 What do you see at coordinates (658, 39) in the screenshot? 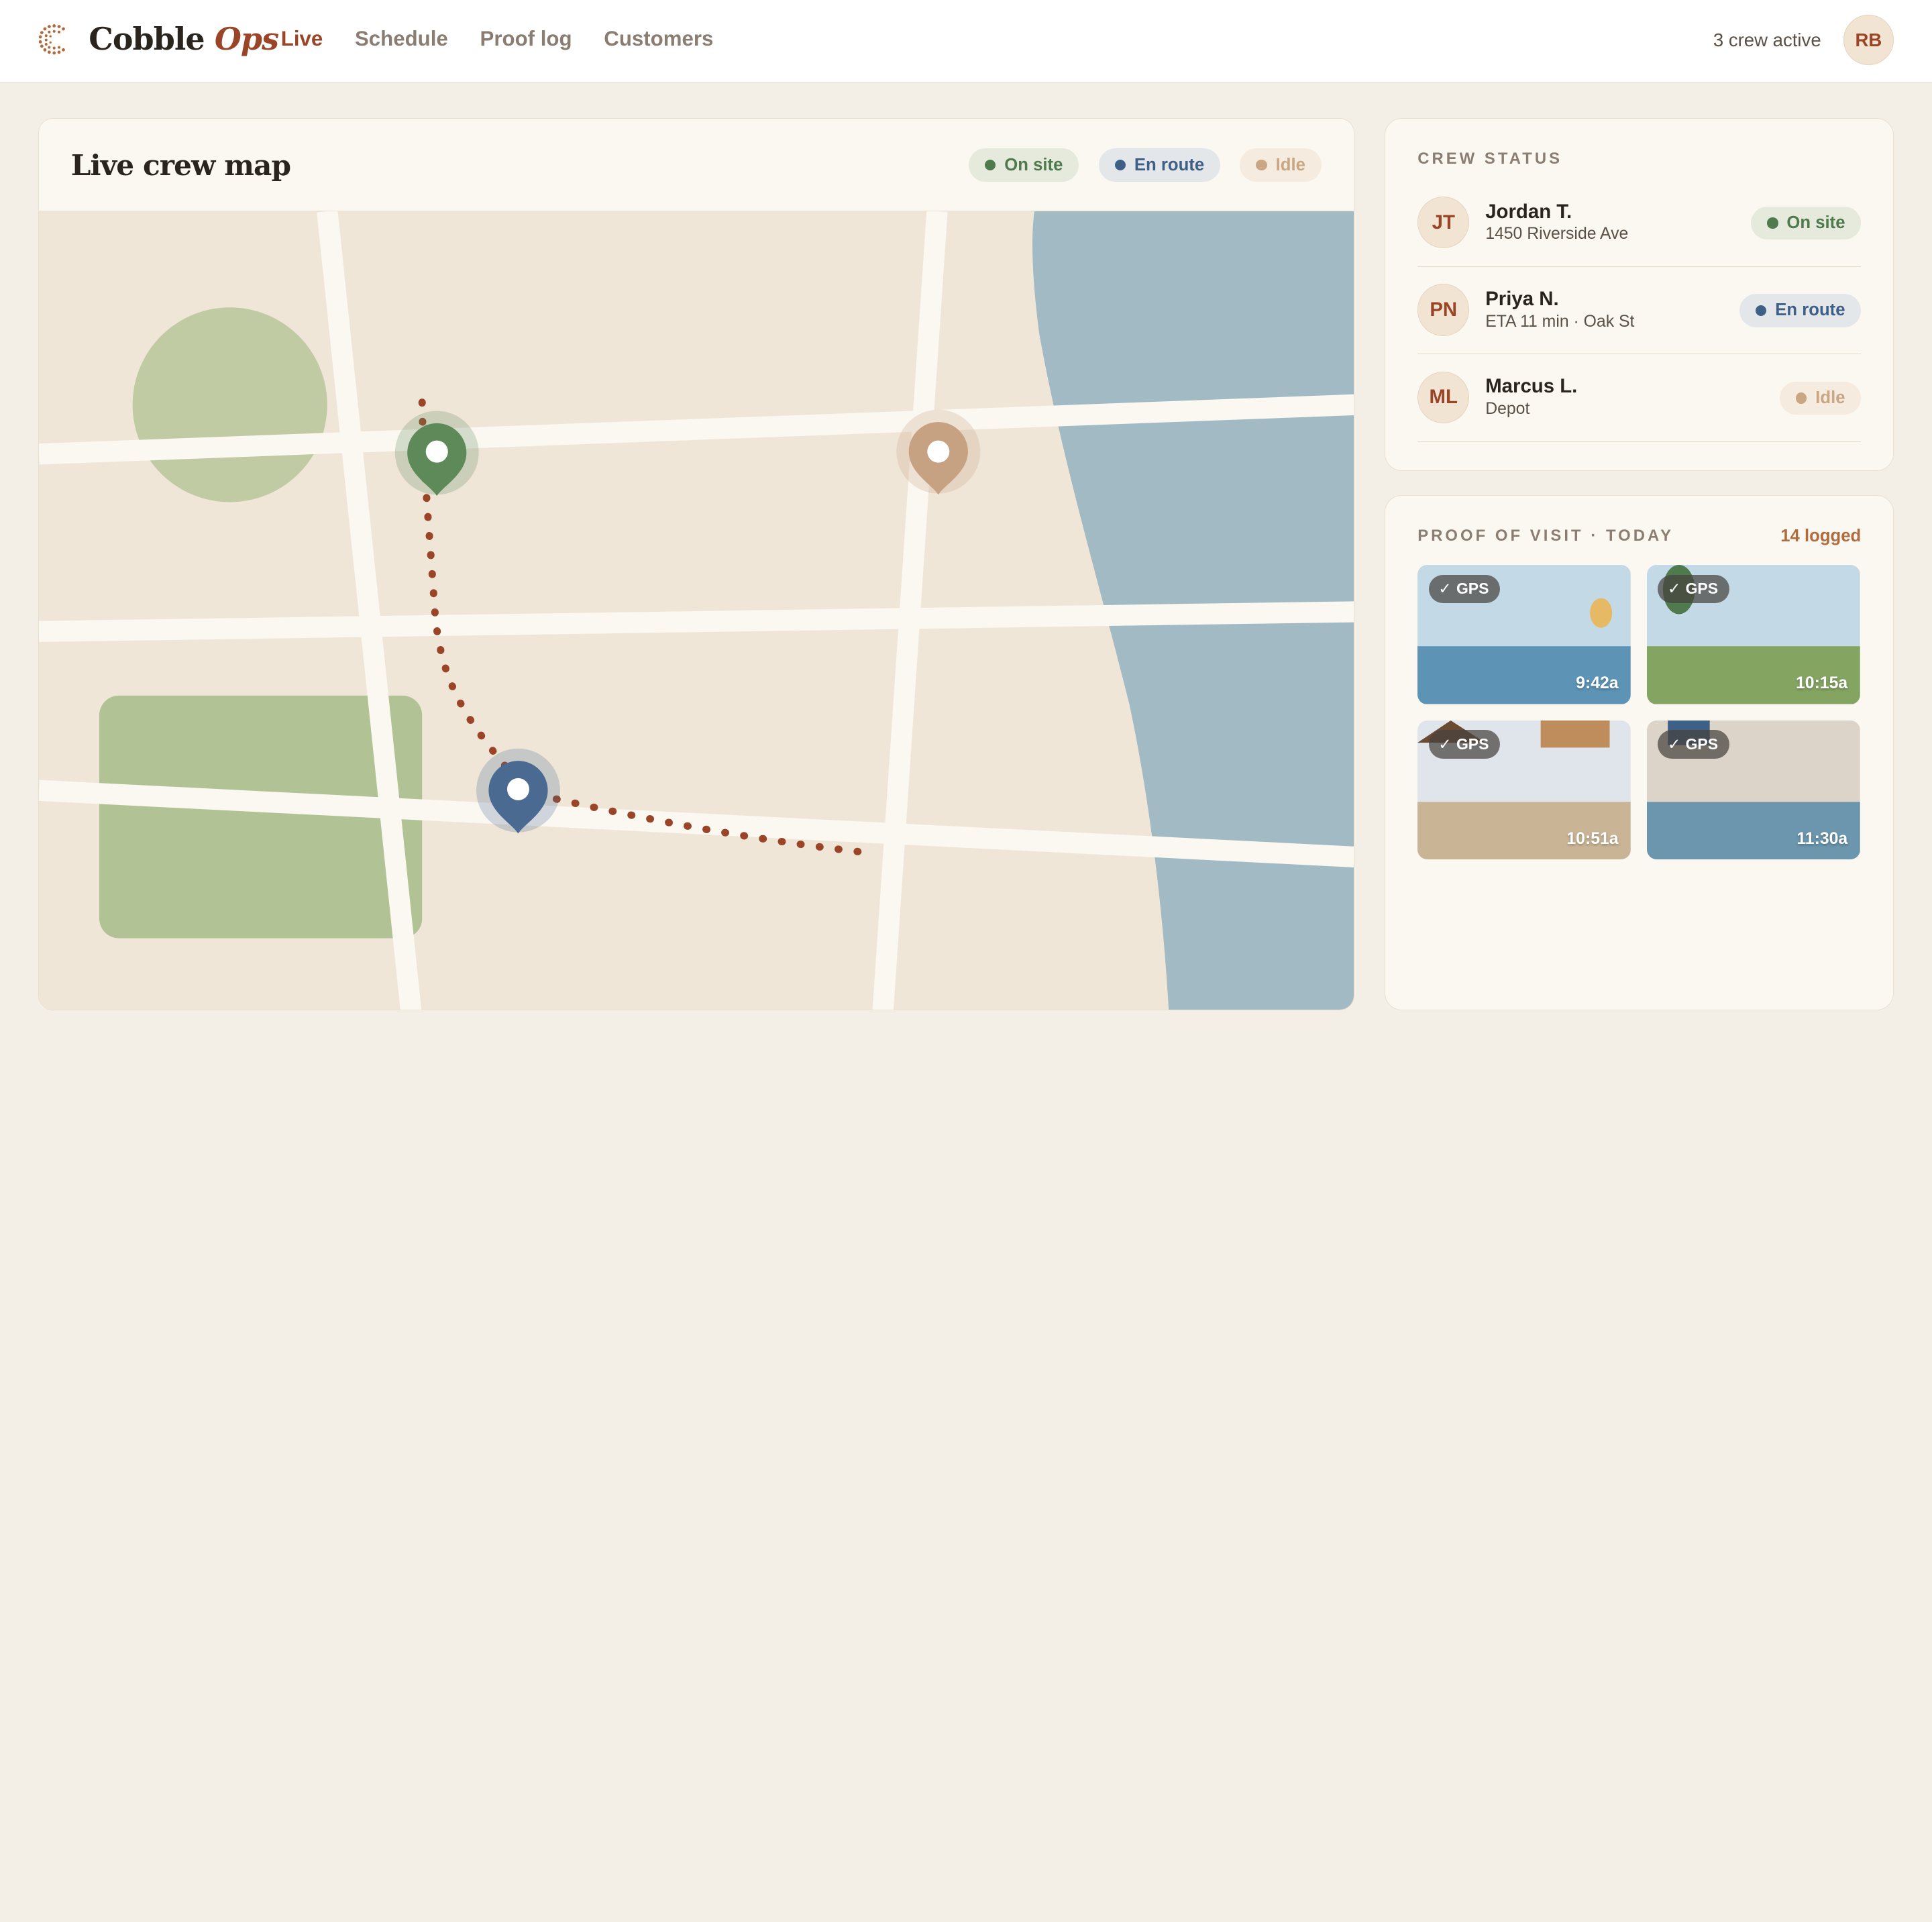
I see `nav-tab-customers: Customers` at bounding box center [658, 39].